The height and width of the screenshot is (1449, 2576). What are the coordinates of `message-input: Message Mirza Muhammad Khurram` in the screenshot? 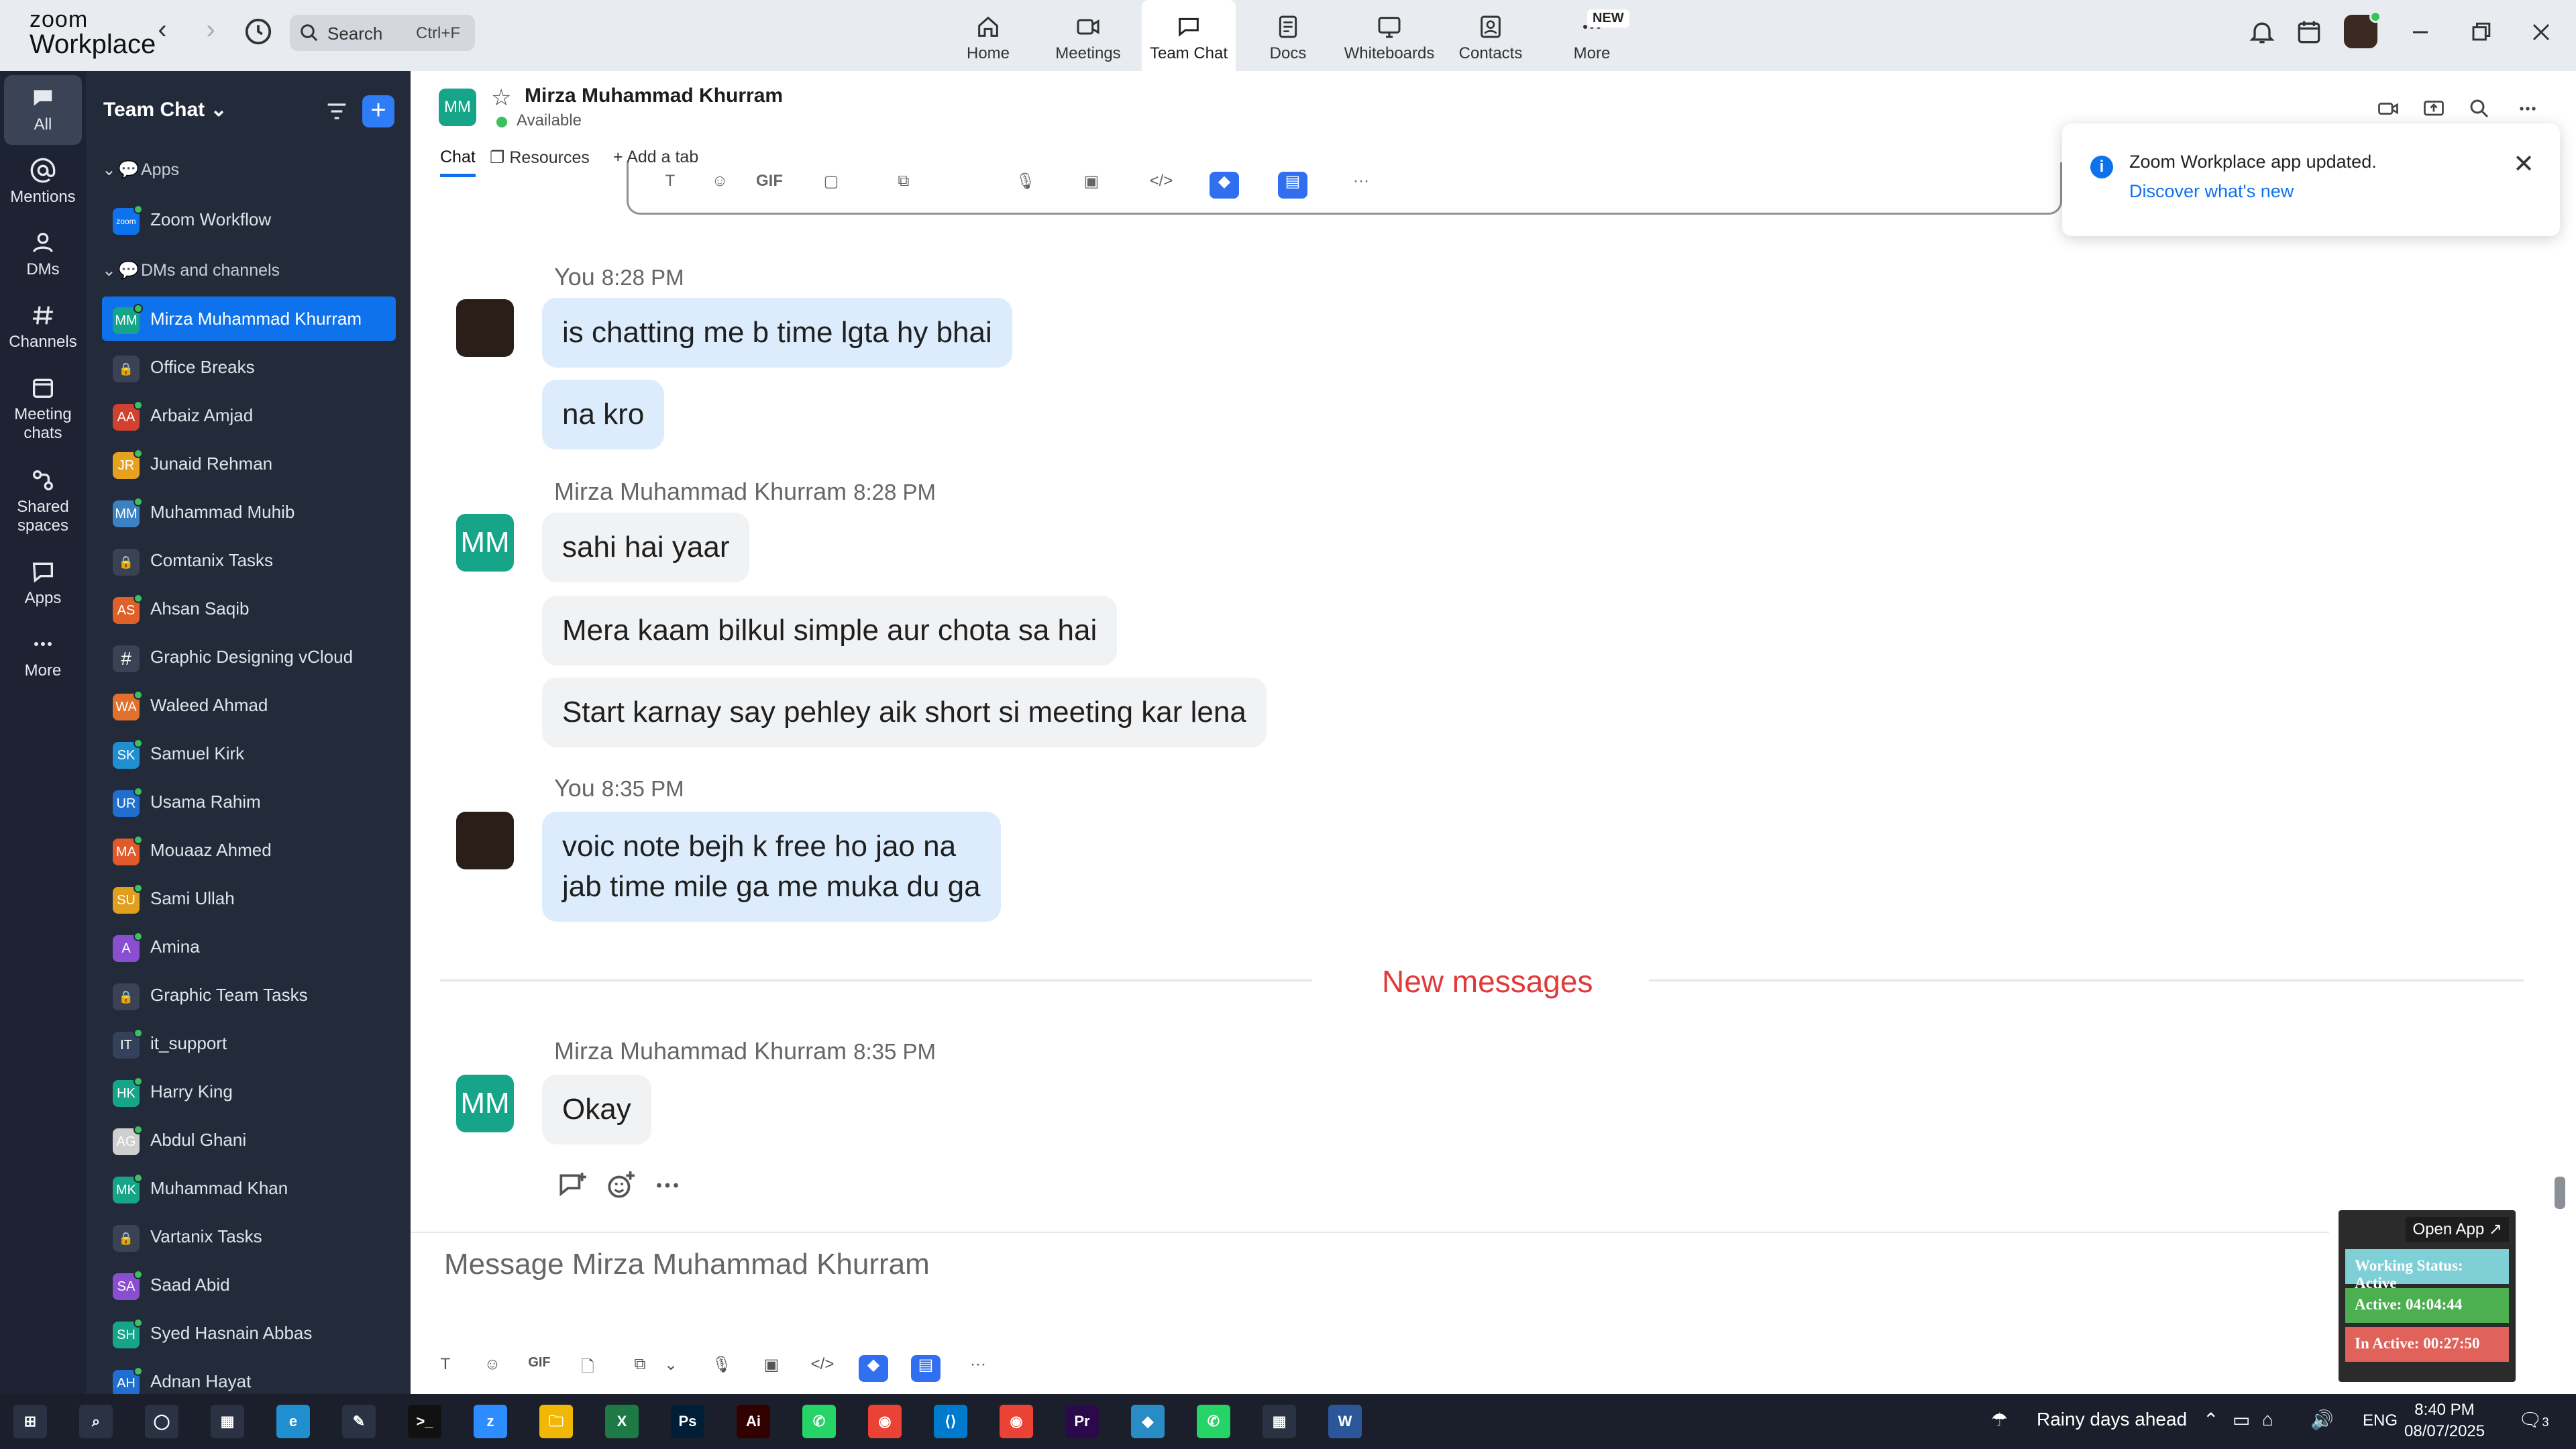 It's located at (687, 1264).